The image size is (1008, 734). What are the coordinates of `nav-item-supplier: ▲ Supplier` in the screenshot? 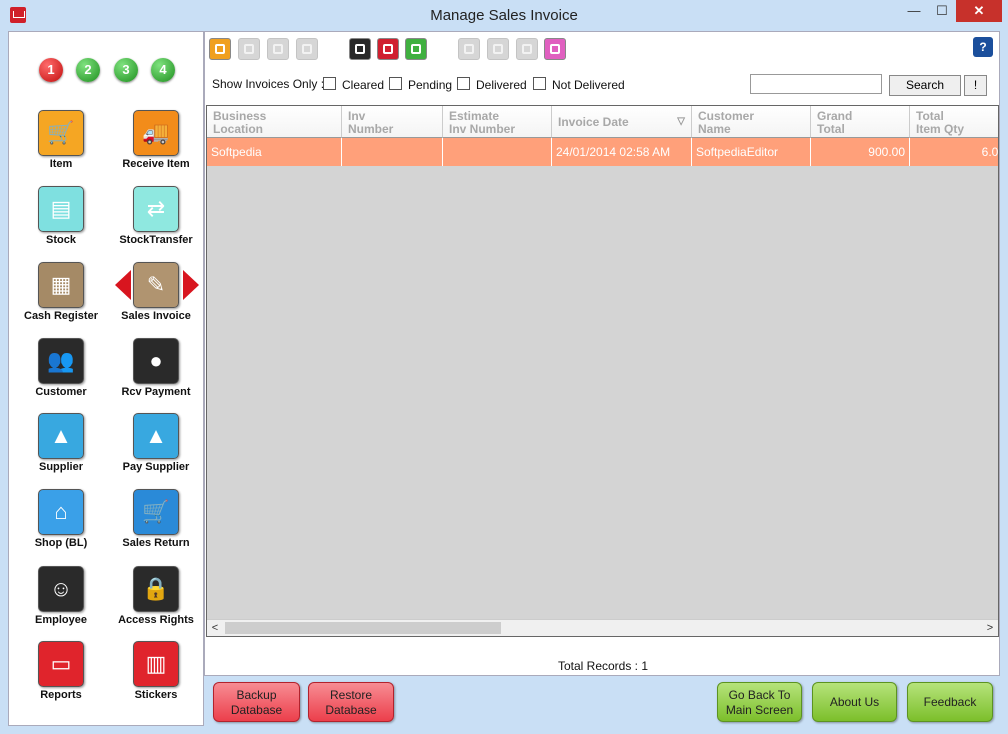 It's located at (61, 443).